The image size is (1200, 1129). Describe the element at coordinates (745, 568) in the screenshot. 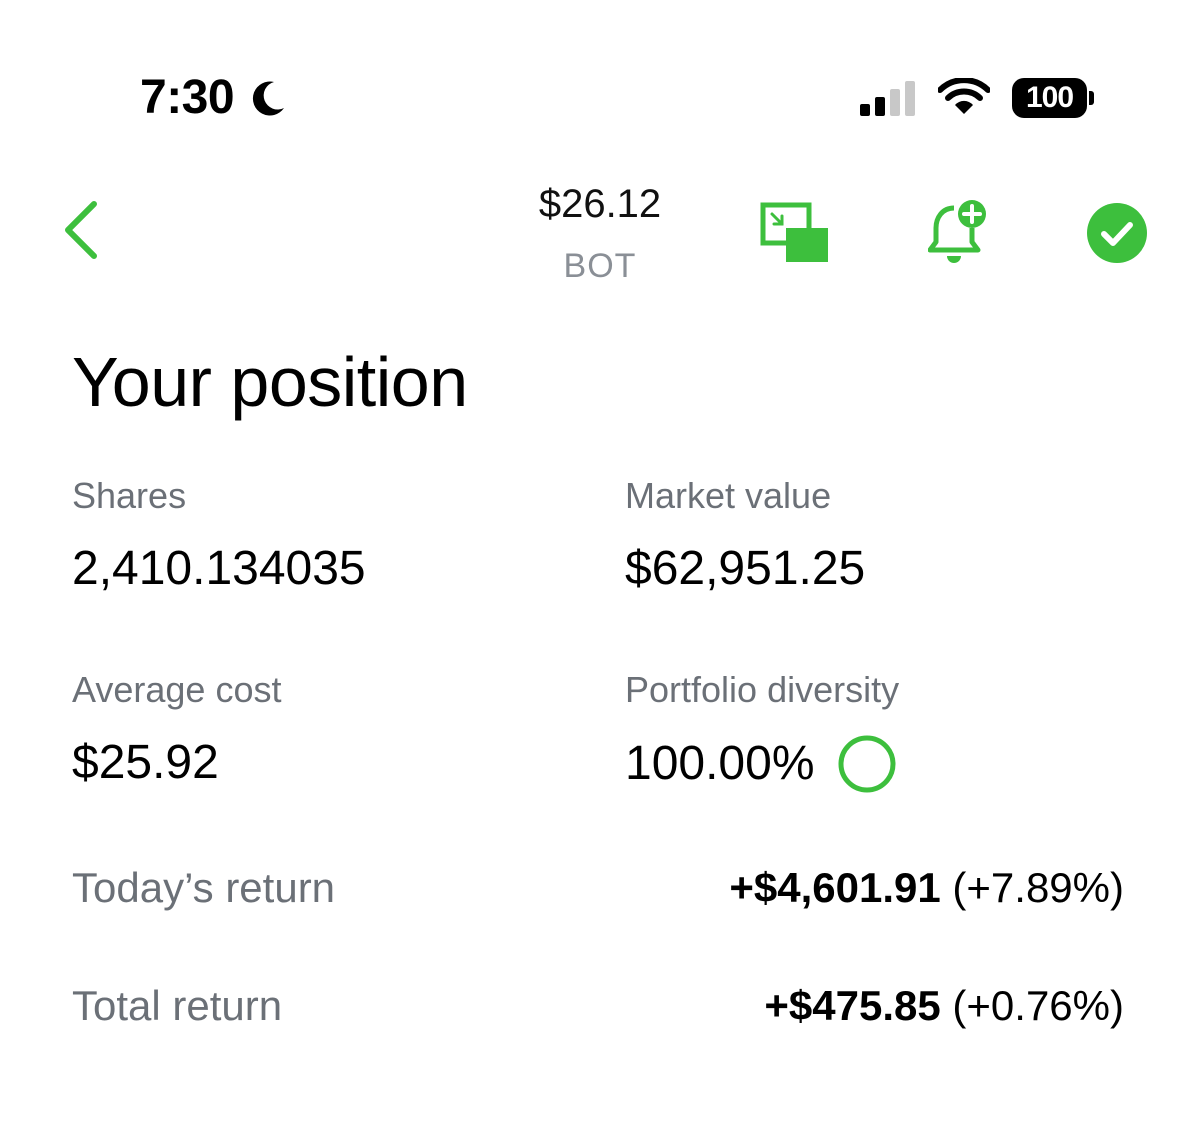

I see `market-value: $62,951.25` at that location.